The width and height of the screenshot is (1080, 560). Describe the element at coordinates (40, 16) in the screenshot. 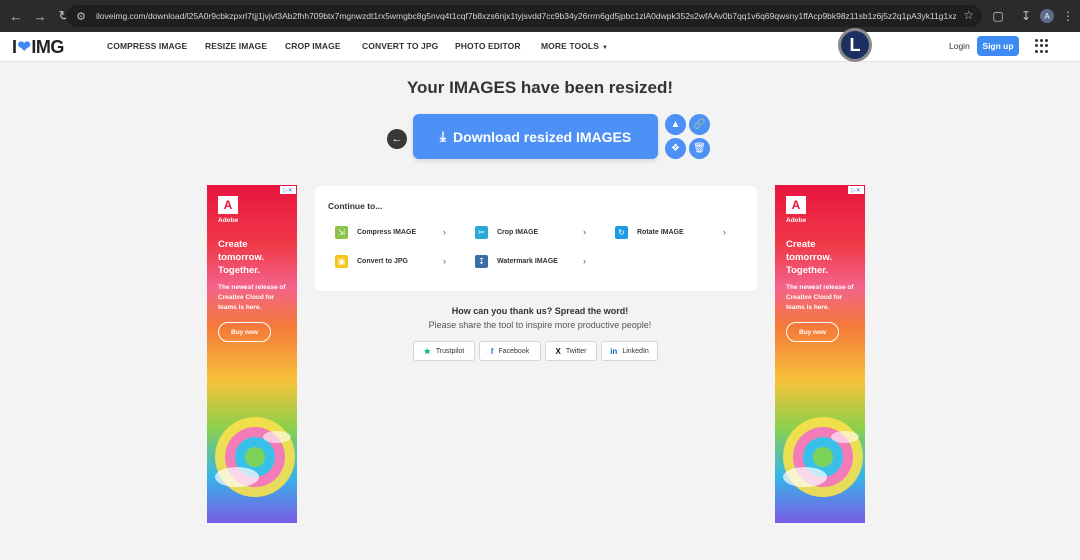

I see `forward-arrow-icon: →` at that location.